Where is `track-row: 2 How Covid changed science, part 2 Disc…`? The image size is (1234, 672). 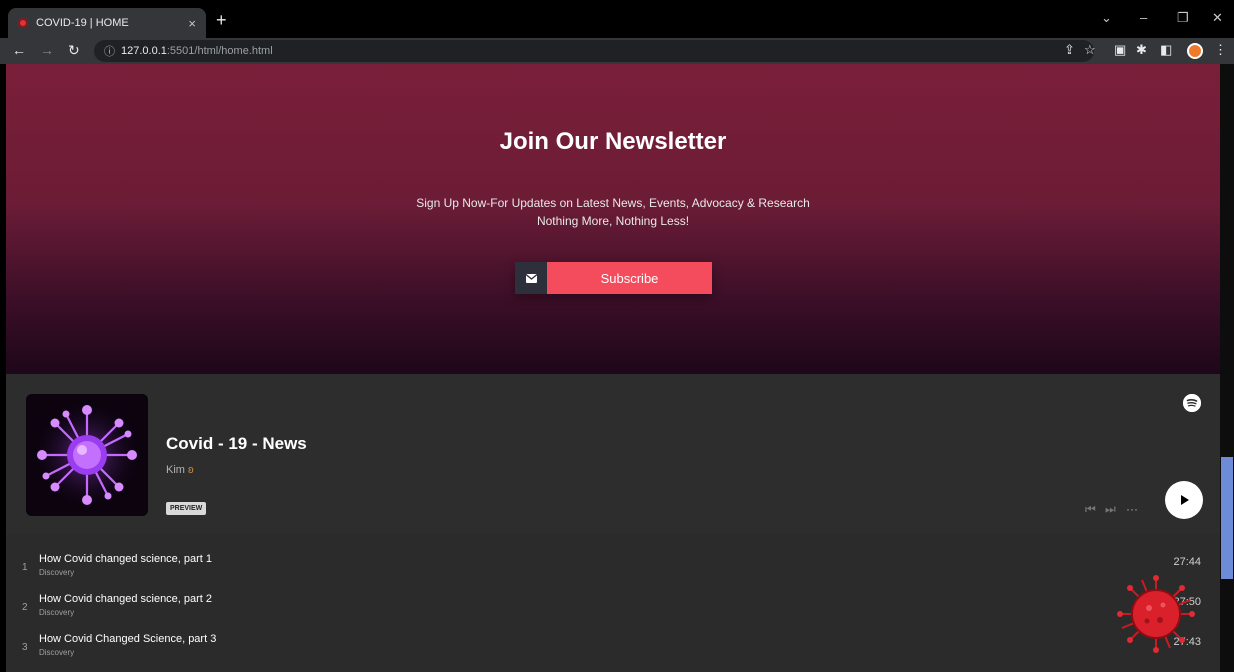
track-row: 2 How Covid changed science, part 2 Disc… is located at coordinates (613, 606).